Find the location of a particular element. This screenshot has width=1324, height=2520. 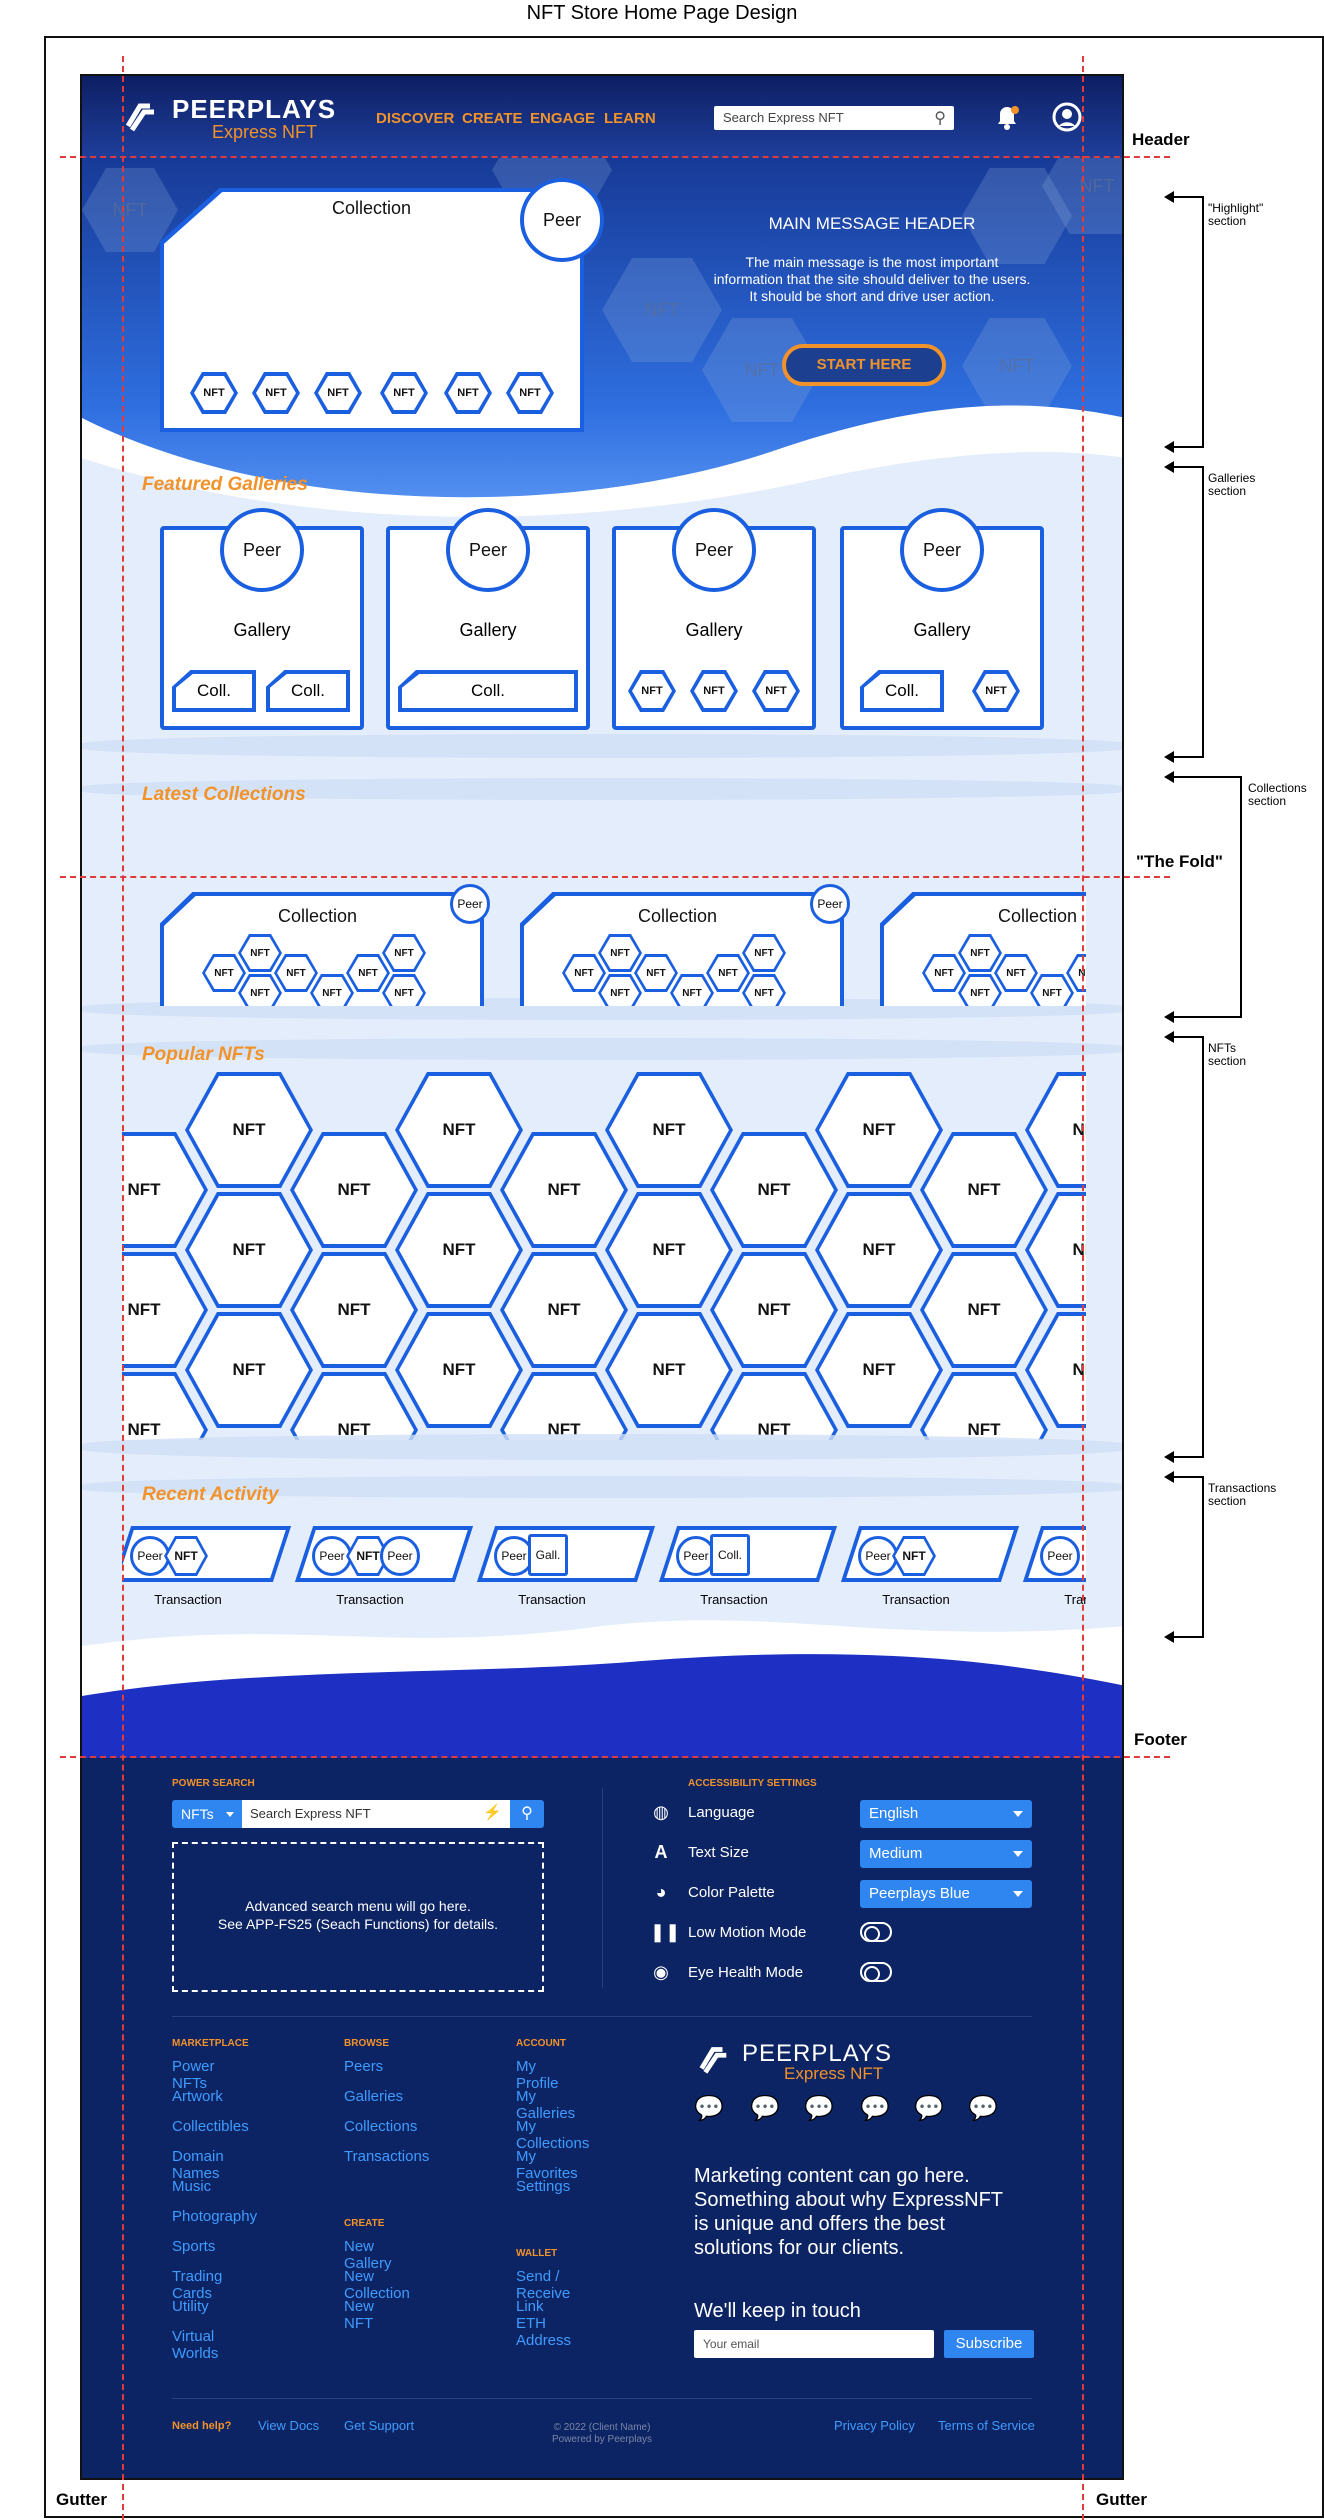

language-dropdown: English is located at coordinates (946, 1814).